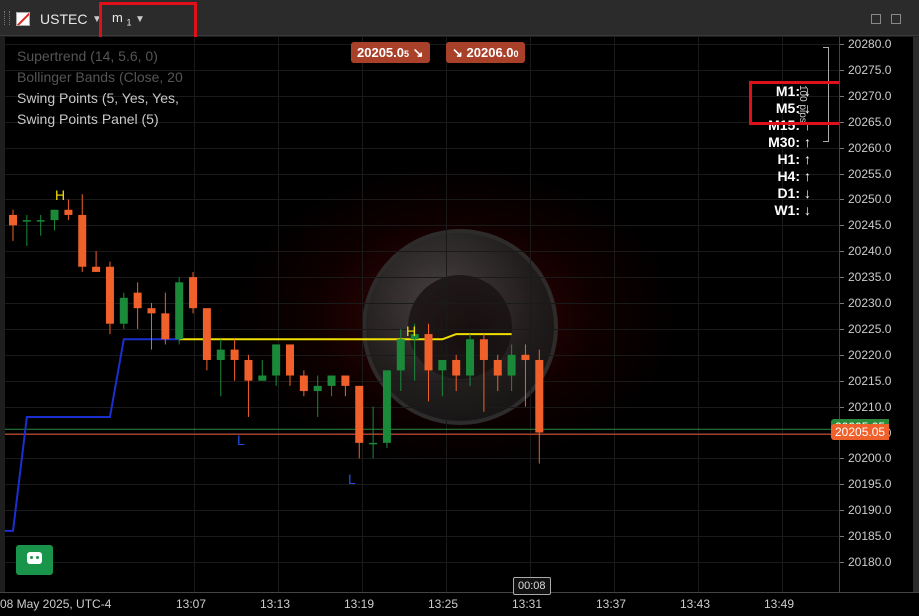  I want to click on bar-countdown: 00:08, so click(532, 586).